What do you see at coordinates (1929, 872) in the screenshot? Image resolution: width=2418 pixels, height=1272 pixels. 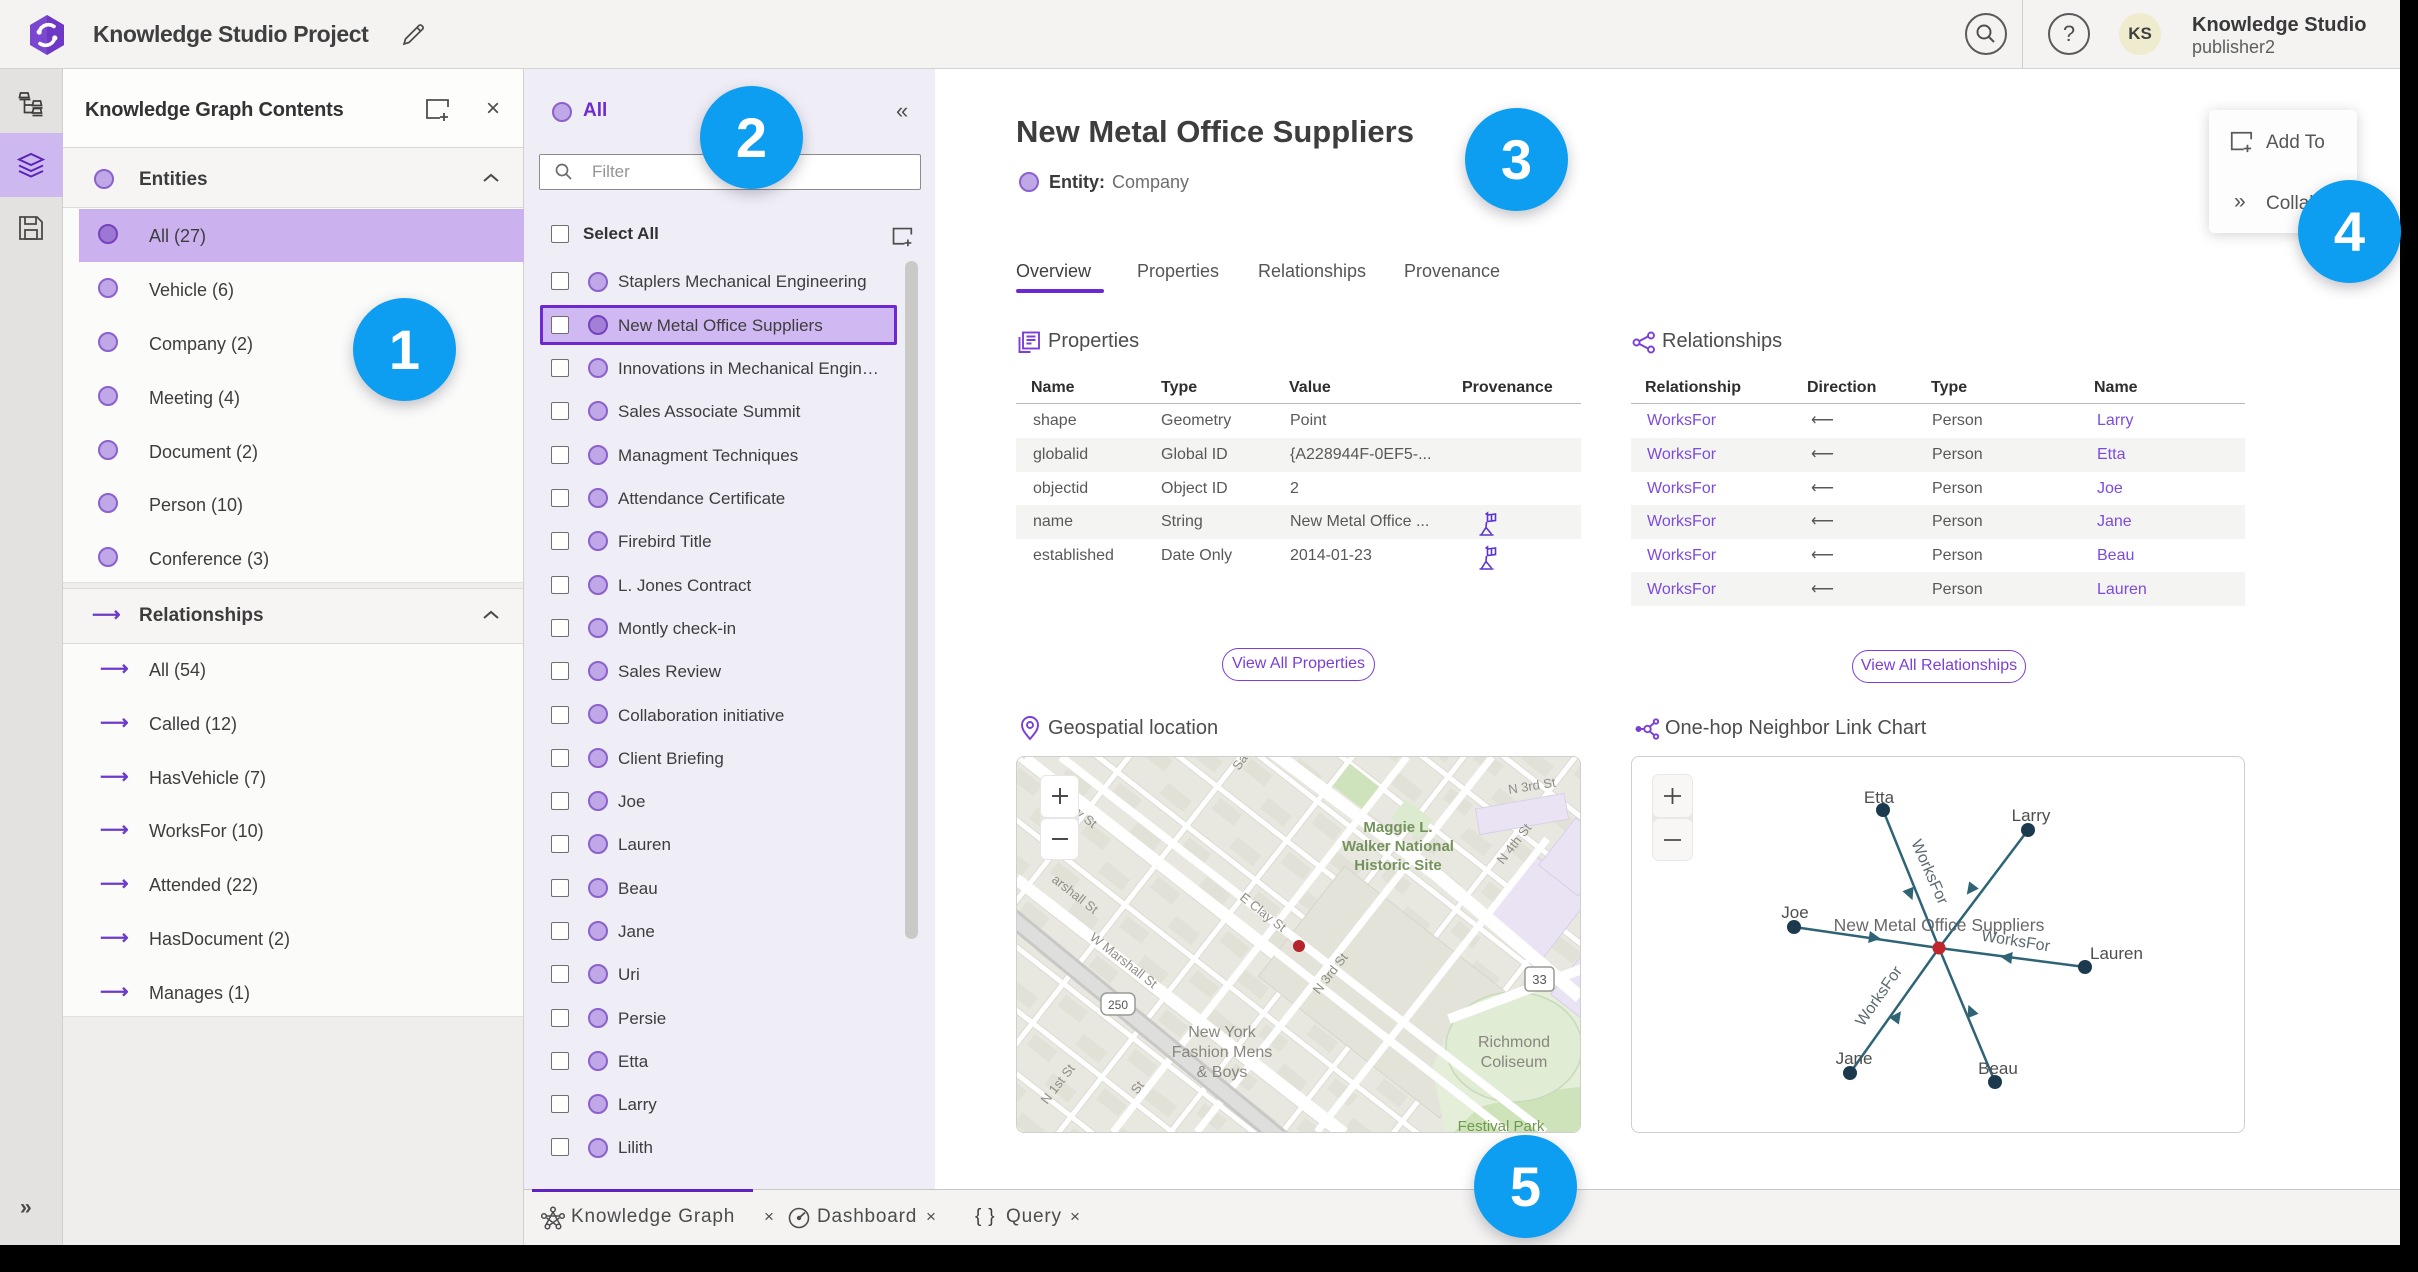 I see `svg-text: WorksFor` at bounding box center [1929, 872].